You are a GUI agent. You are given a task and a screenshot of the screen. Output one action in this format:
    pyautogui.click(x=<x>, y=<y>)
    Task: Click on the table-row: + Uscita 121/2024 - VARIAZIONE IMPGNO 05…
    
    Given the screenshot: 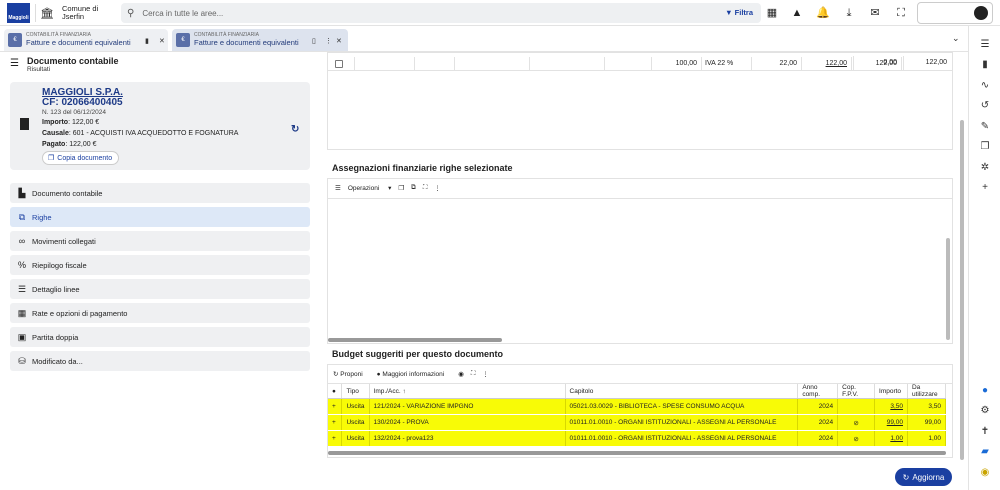 What is the action you would take?
    pyautogui.click(x=637, y=406)
    